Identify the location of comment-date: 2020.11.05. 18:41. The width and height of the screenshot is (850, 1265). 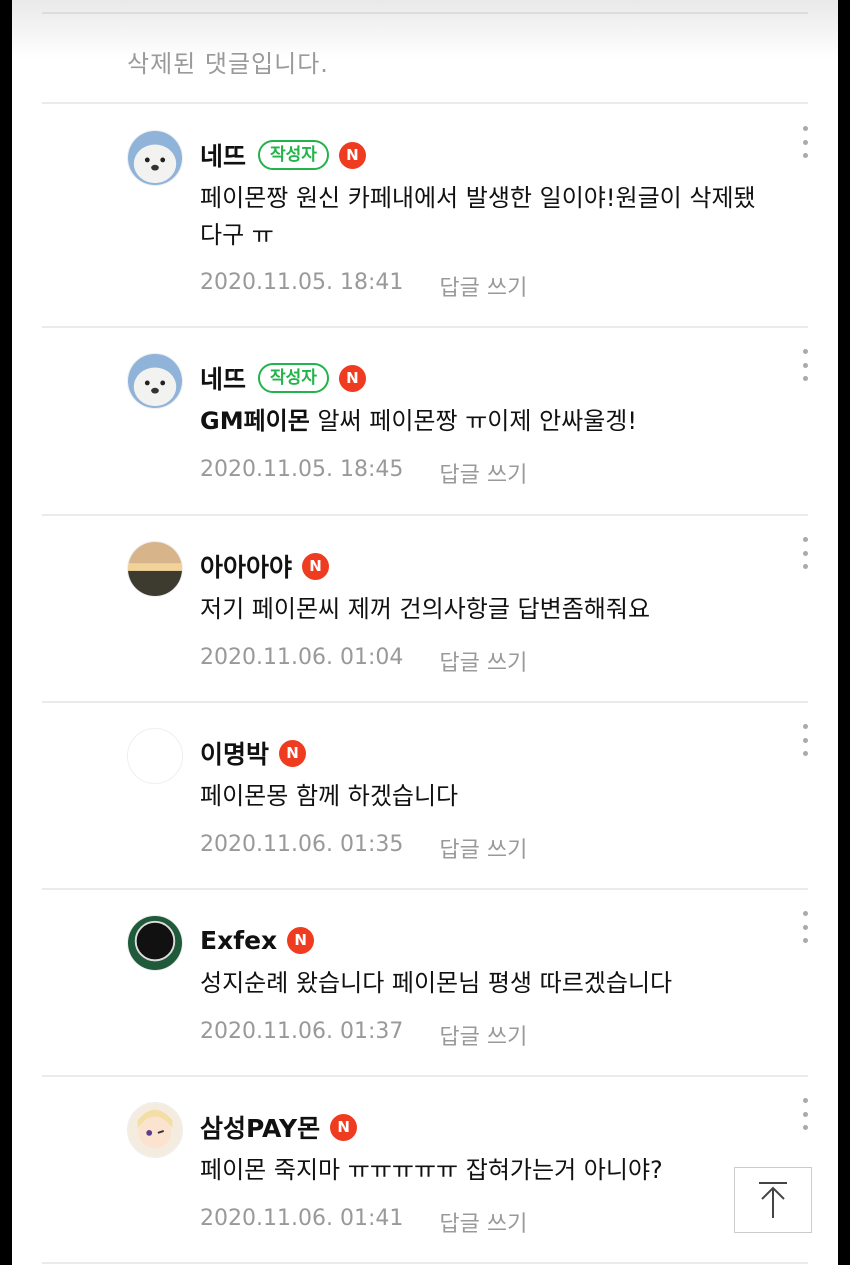
(302, 282).